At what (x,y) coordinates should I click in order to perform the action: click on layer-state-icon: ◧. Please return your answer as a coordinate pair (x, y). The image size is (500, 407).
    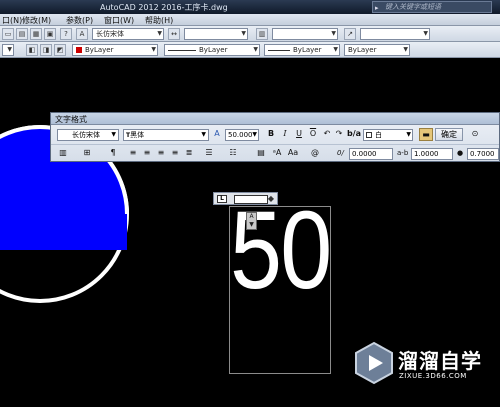
    Looking at the image, I should click on (32, 50).